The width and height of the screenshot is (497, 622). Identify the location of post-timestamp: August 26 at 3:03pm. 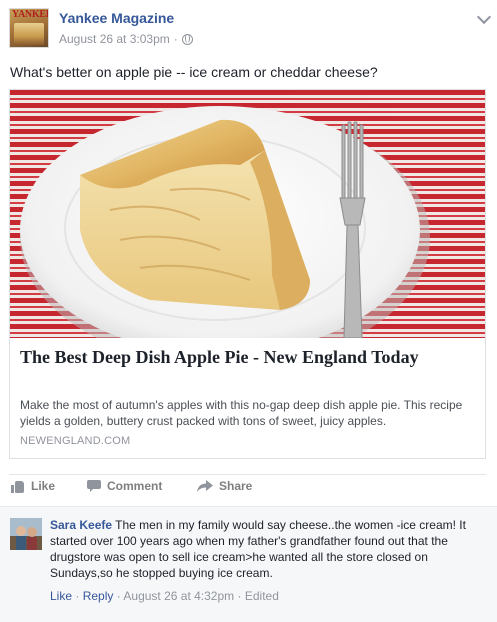
(114, 39).